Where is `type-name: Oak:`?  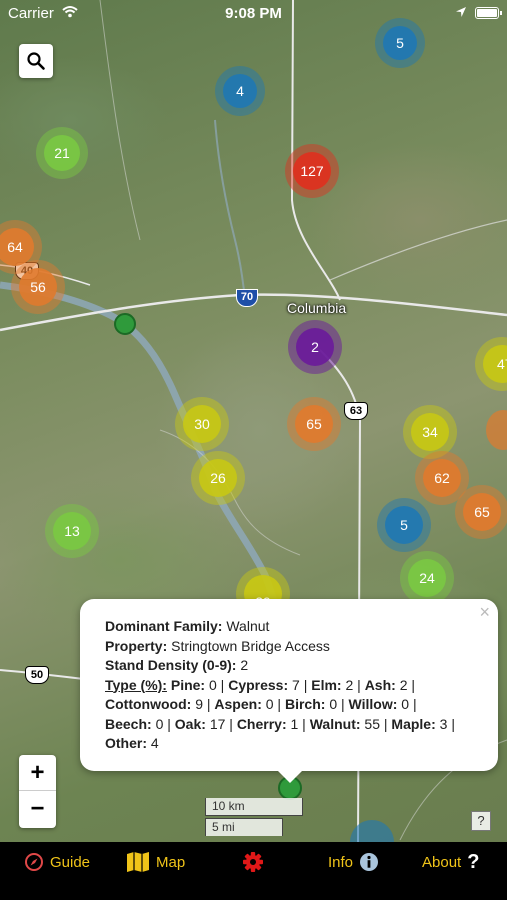 type-name: Oak: is located at coordinates (190, 723).